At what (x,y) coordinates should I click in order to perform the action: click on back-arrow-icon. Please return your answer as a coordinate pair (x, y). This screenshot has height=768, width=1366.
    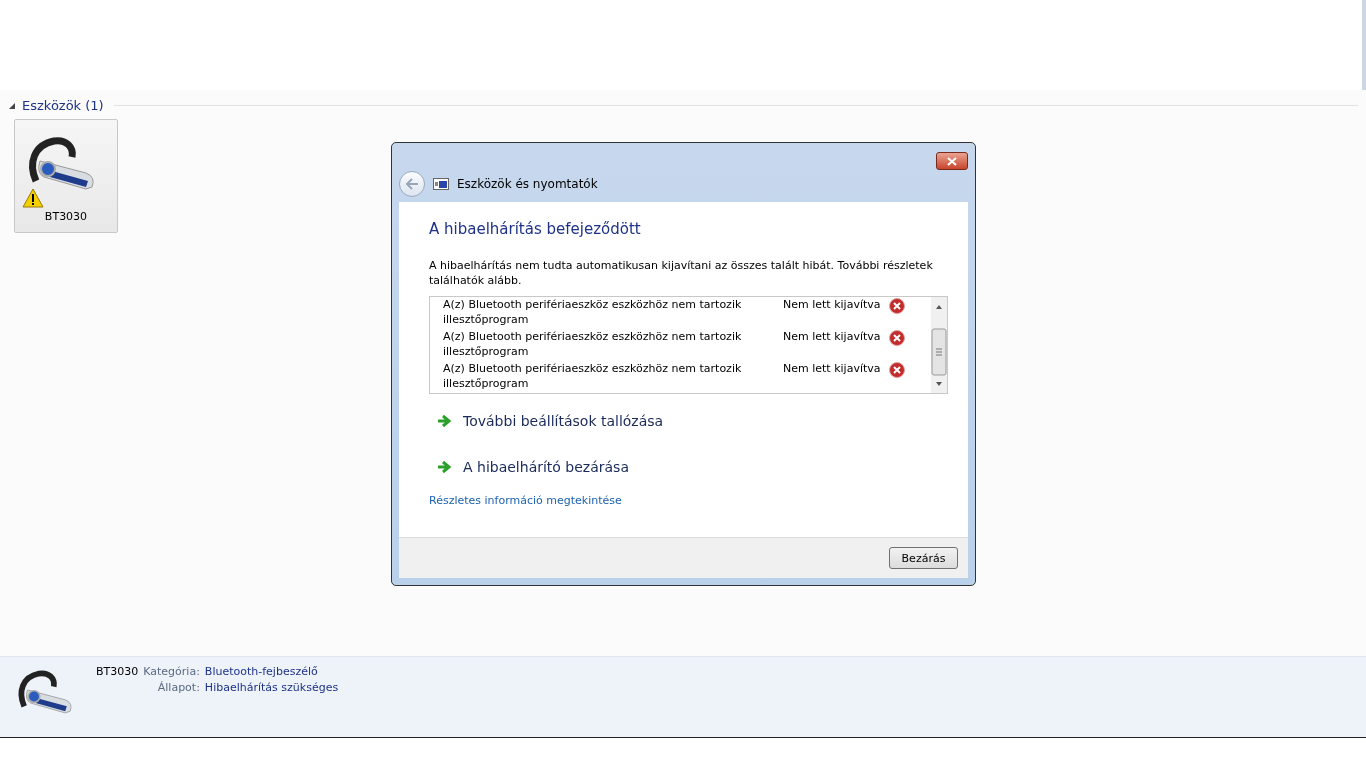
    Looking at the image, I should click on (412, 184).